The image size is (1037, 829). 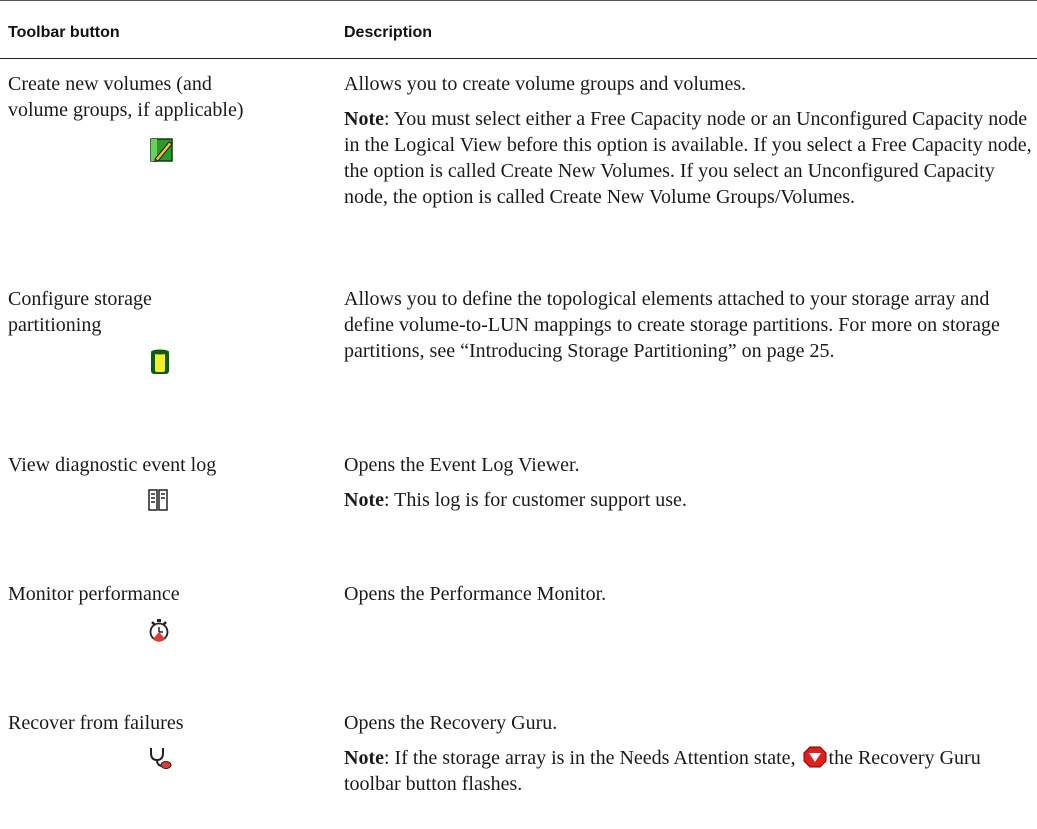 What do you see at coordinates (815, 757) in the screenshot?
I see `needs-attention-icon` at bounding box center [815, 757].